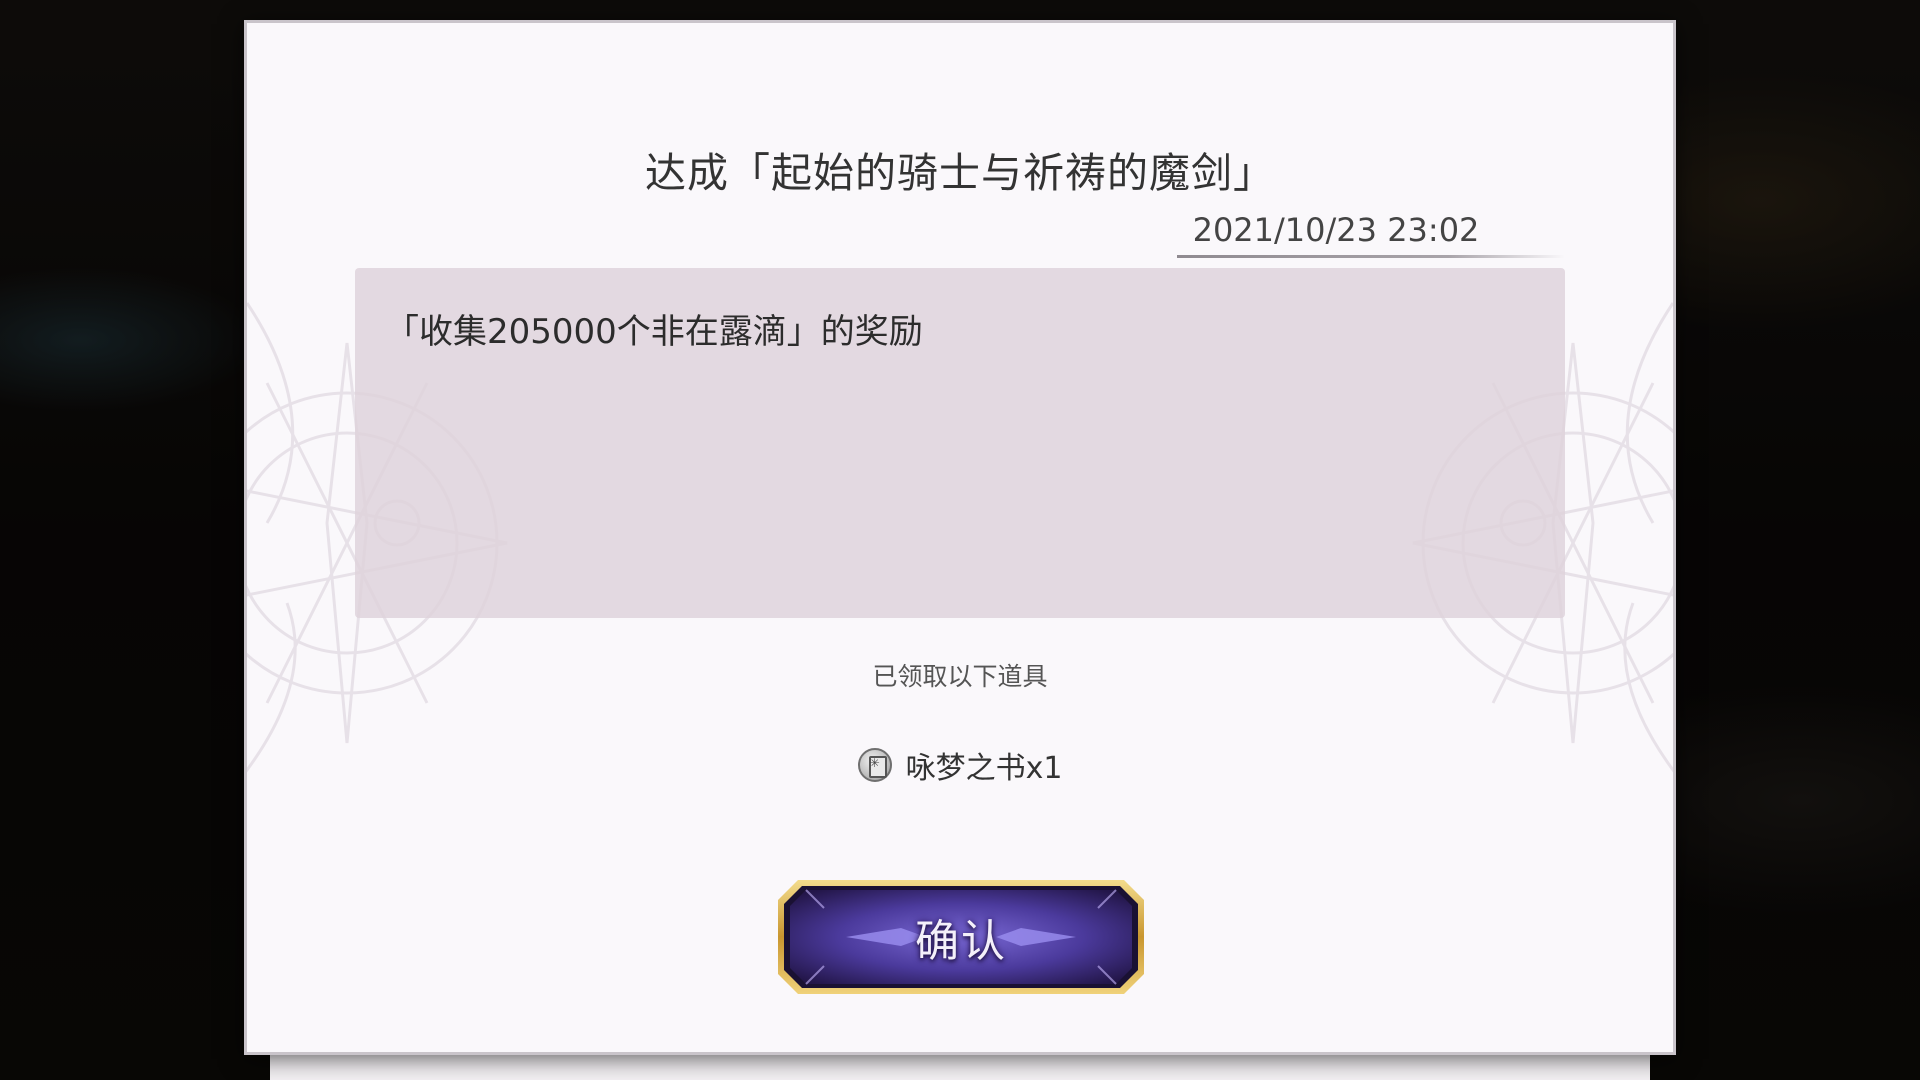  I want to click on received-items-label: 已领取以下道具, so click(960, 676).